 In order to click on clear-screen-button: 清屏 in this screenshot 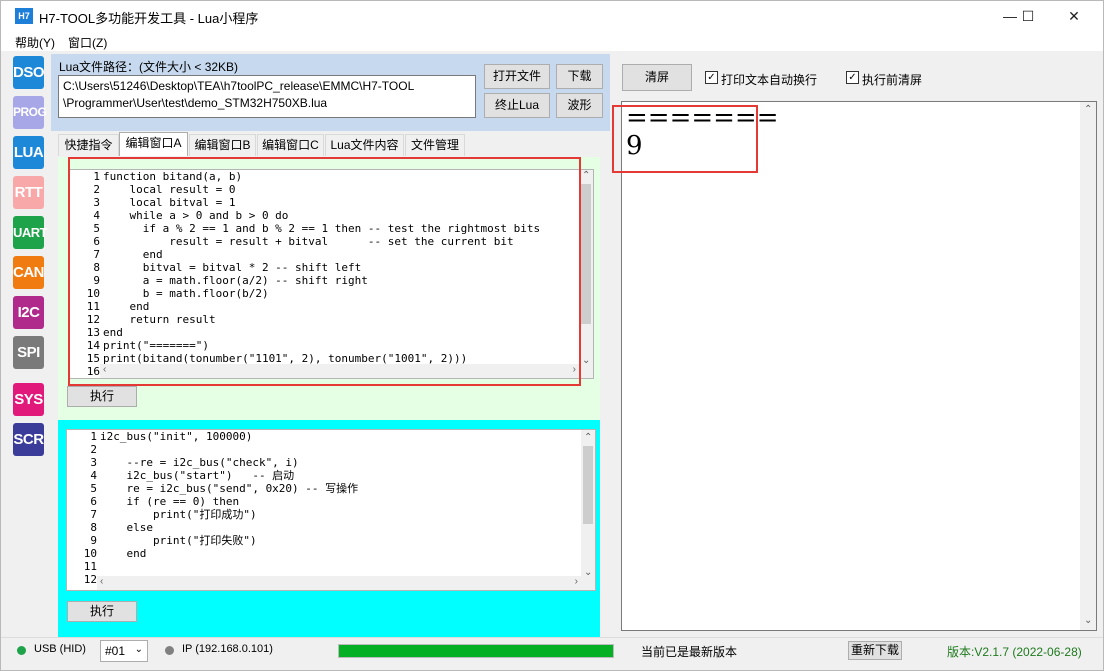, I will do `click(657, 77)`.